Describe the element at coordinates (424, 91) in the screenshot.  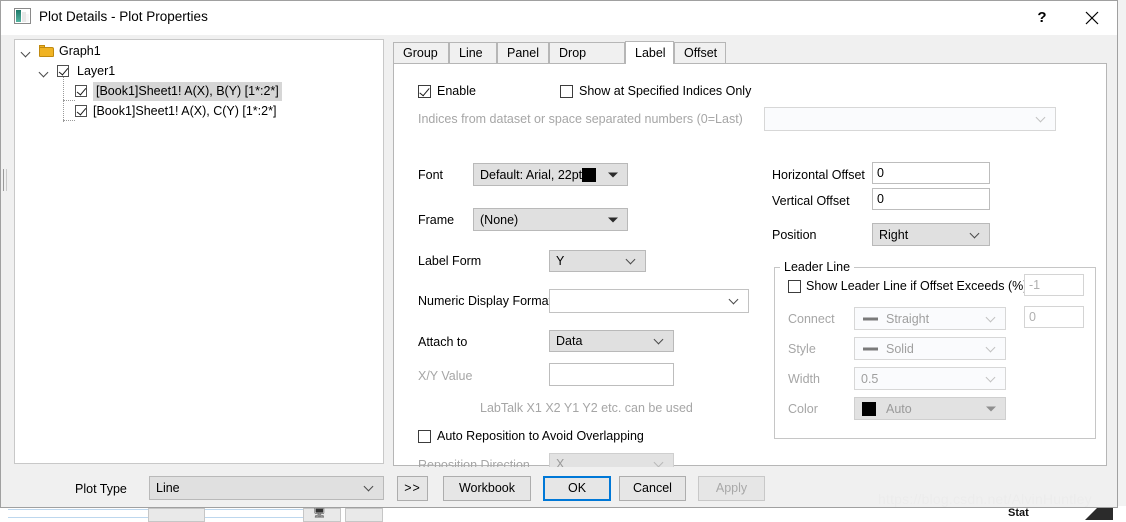
I see `enable-checkbox` at that location.